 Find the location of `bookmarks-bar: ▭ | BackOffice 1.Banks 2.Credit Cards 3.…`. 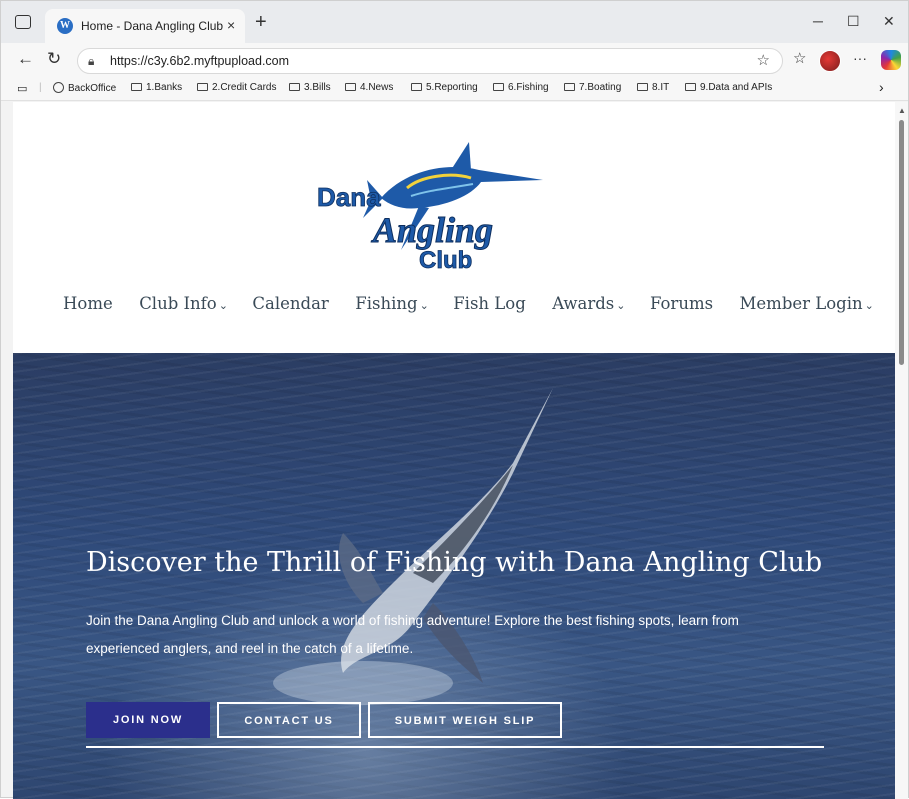

bookmarks-bar: ▭ | BackOffice 1.Banks 2.Credit Cards 3.… is located at coordinates (454, 90).